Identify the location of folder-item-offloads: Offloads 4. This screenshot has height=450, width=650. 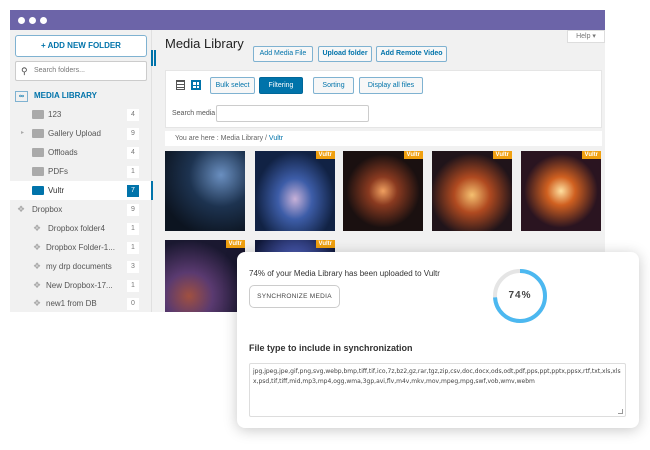
(80, 152).